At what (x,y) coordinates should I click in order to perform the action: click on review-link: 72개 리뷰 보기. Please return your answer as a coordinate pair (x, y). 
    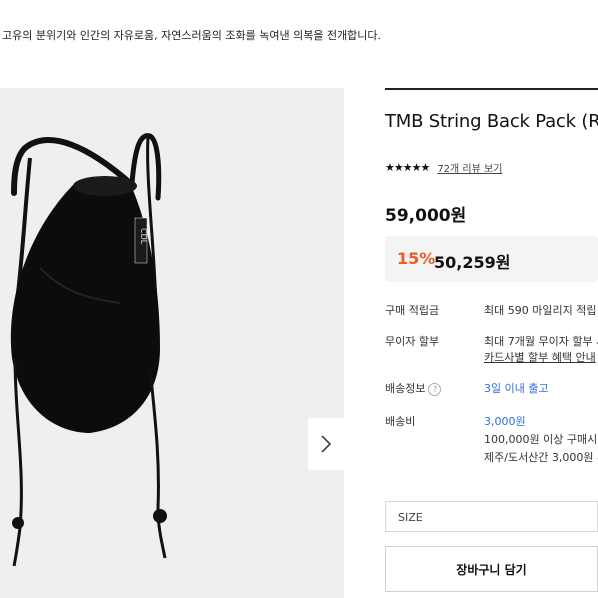
    Looking at the image, I should click on (469, 167).